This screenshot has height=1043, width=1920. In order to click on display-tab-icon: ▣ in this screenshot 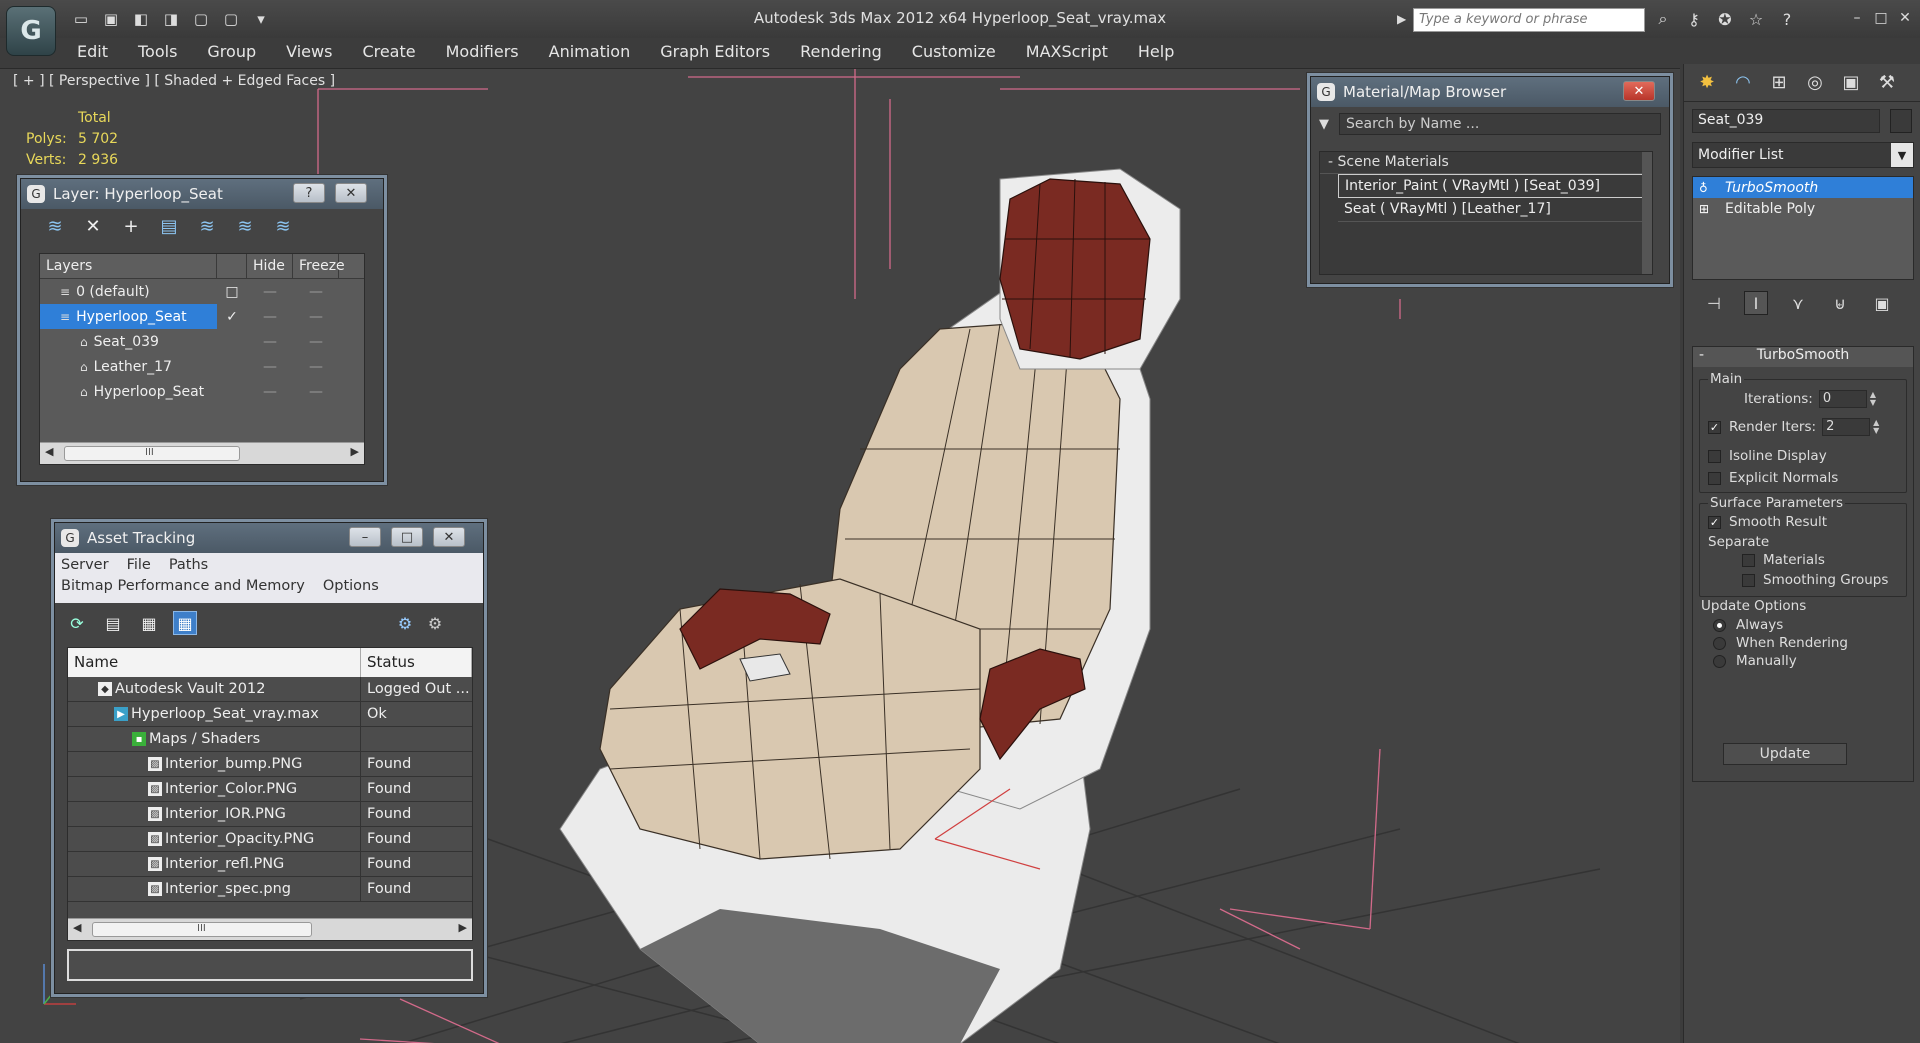, I will do `click(1851, 83)`.